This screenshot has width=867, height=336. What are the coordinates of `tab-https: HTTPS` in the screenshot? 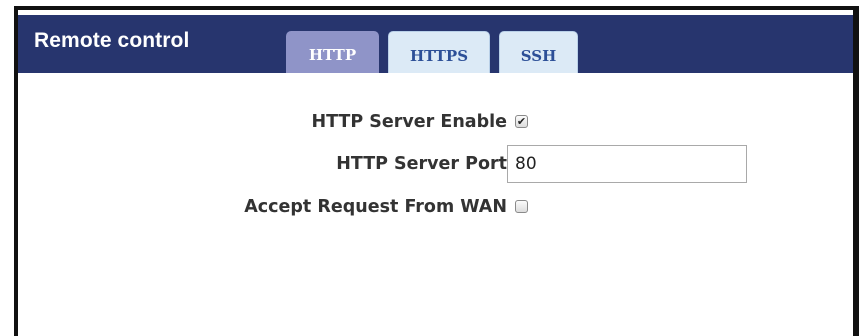 It's located at (439, 52).